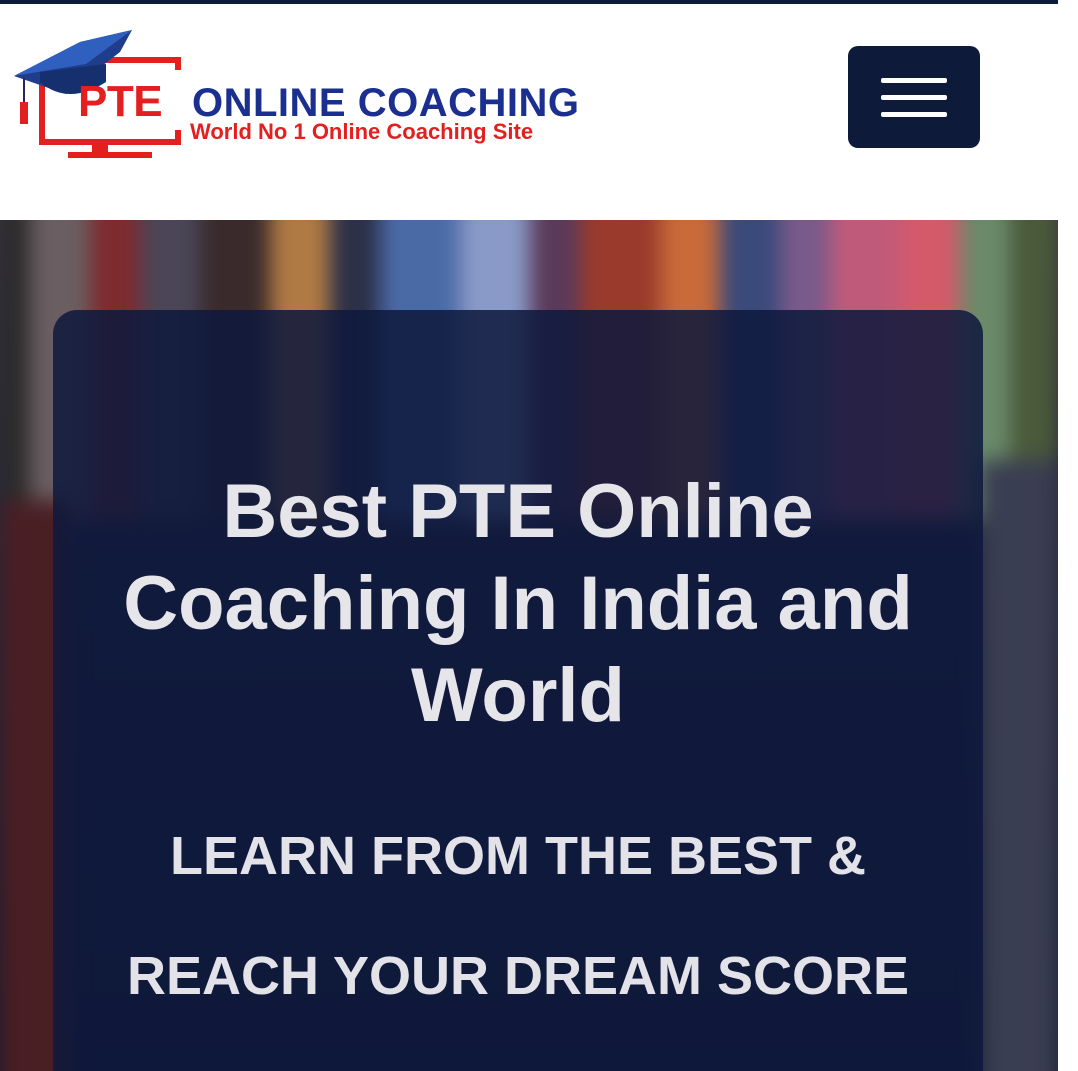  I want to click on hero-subtitle-line-2: REACH YOUR DREAM SCORE, so click(518, 976).